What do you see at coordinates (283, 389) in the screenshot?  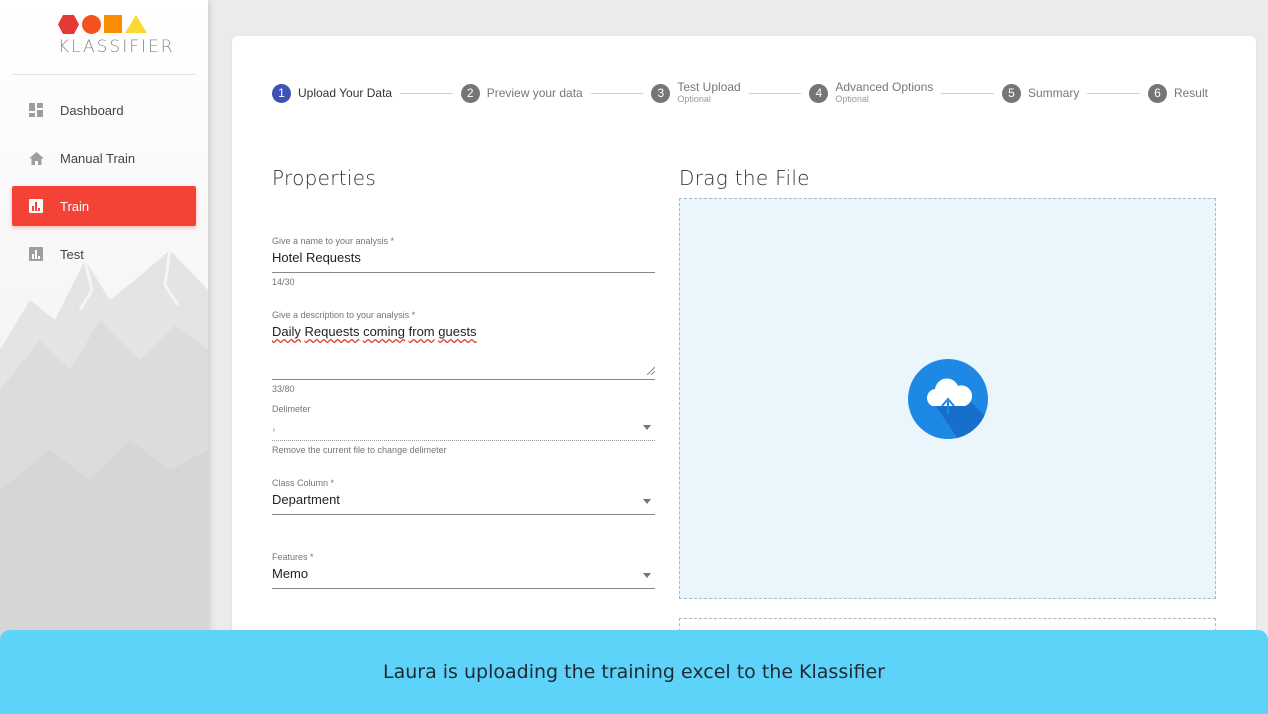 I see `character-counter: 33/80` at bounding box center [283, 389].